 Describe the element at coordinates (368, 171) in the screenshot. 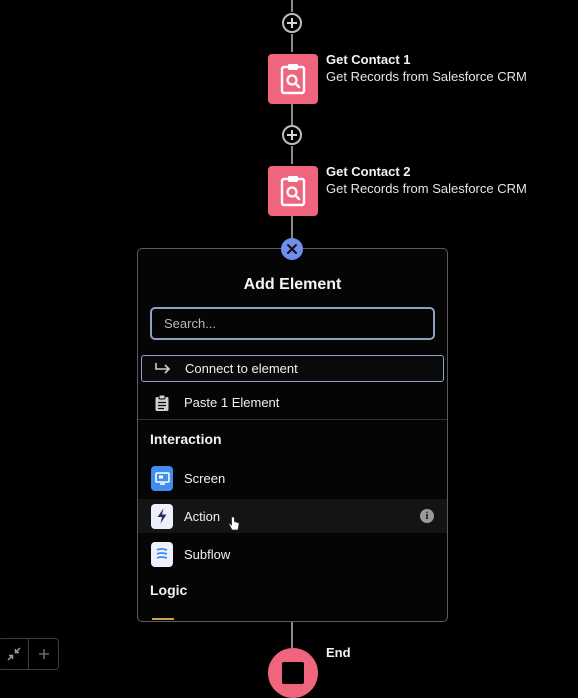

I see `node-title: Get Contact 2` at that location.